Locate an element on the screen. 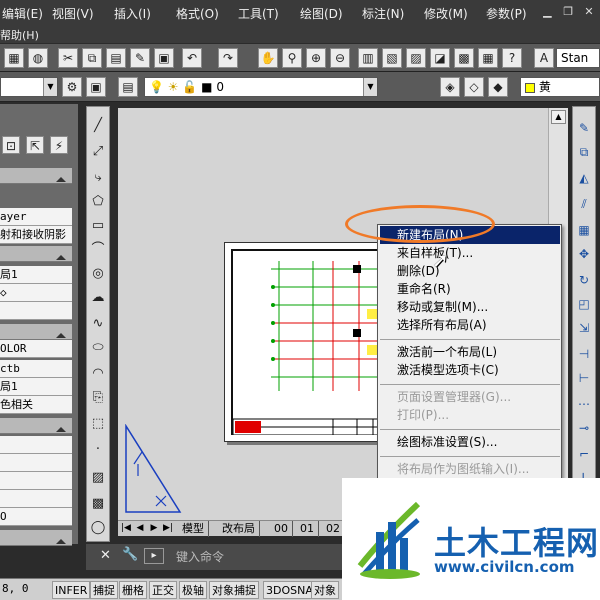 The height and width of the screenshot is (600, 600). redo-icon: ↷ is located at coordinates (228, 58).